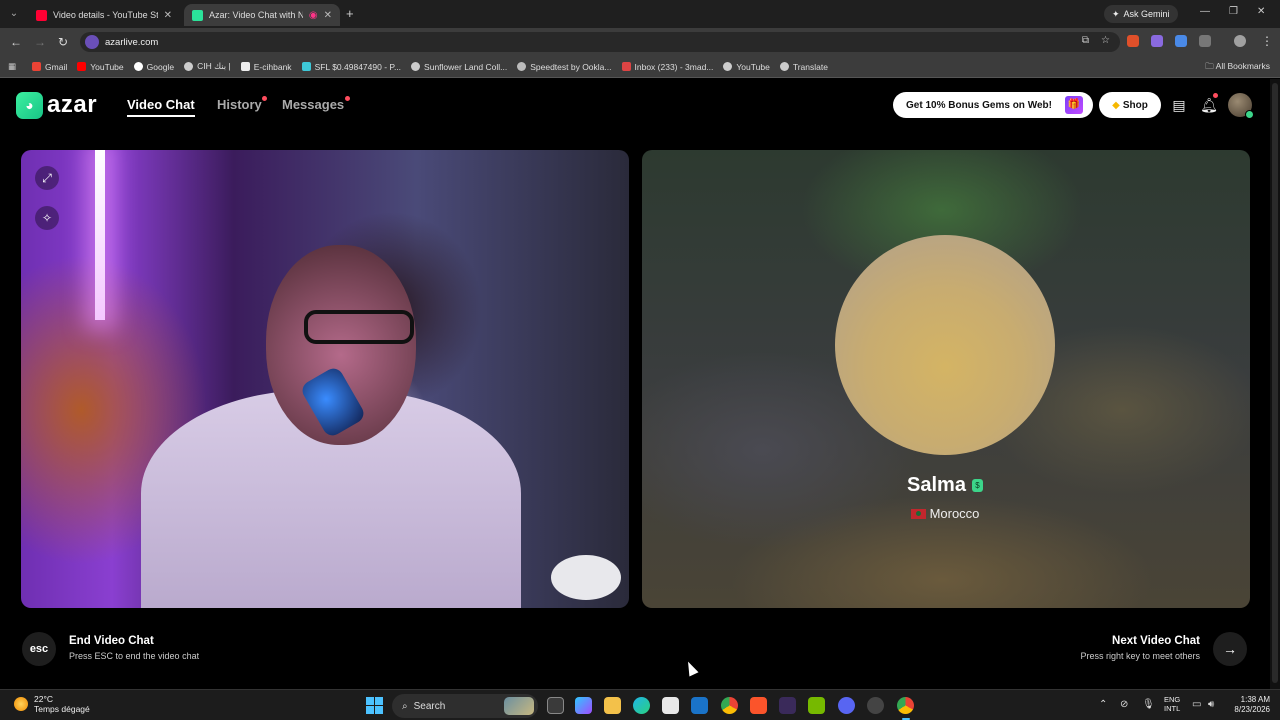 Image resolution: width=1280 pixels, height=720 pixels. What do you see at coordinates (583, 705) in the screenshot?
I see `copilot-icon` at bounding box center [583, 705].